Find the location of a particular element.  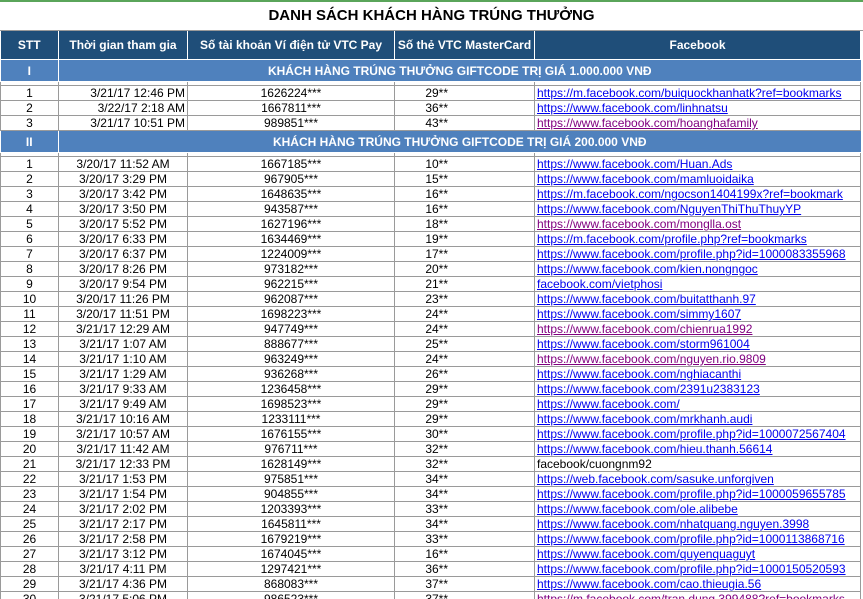

cell-mastercard: 34** is located at coordinates (464, 494).